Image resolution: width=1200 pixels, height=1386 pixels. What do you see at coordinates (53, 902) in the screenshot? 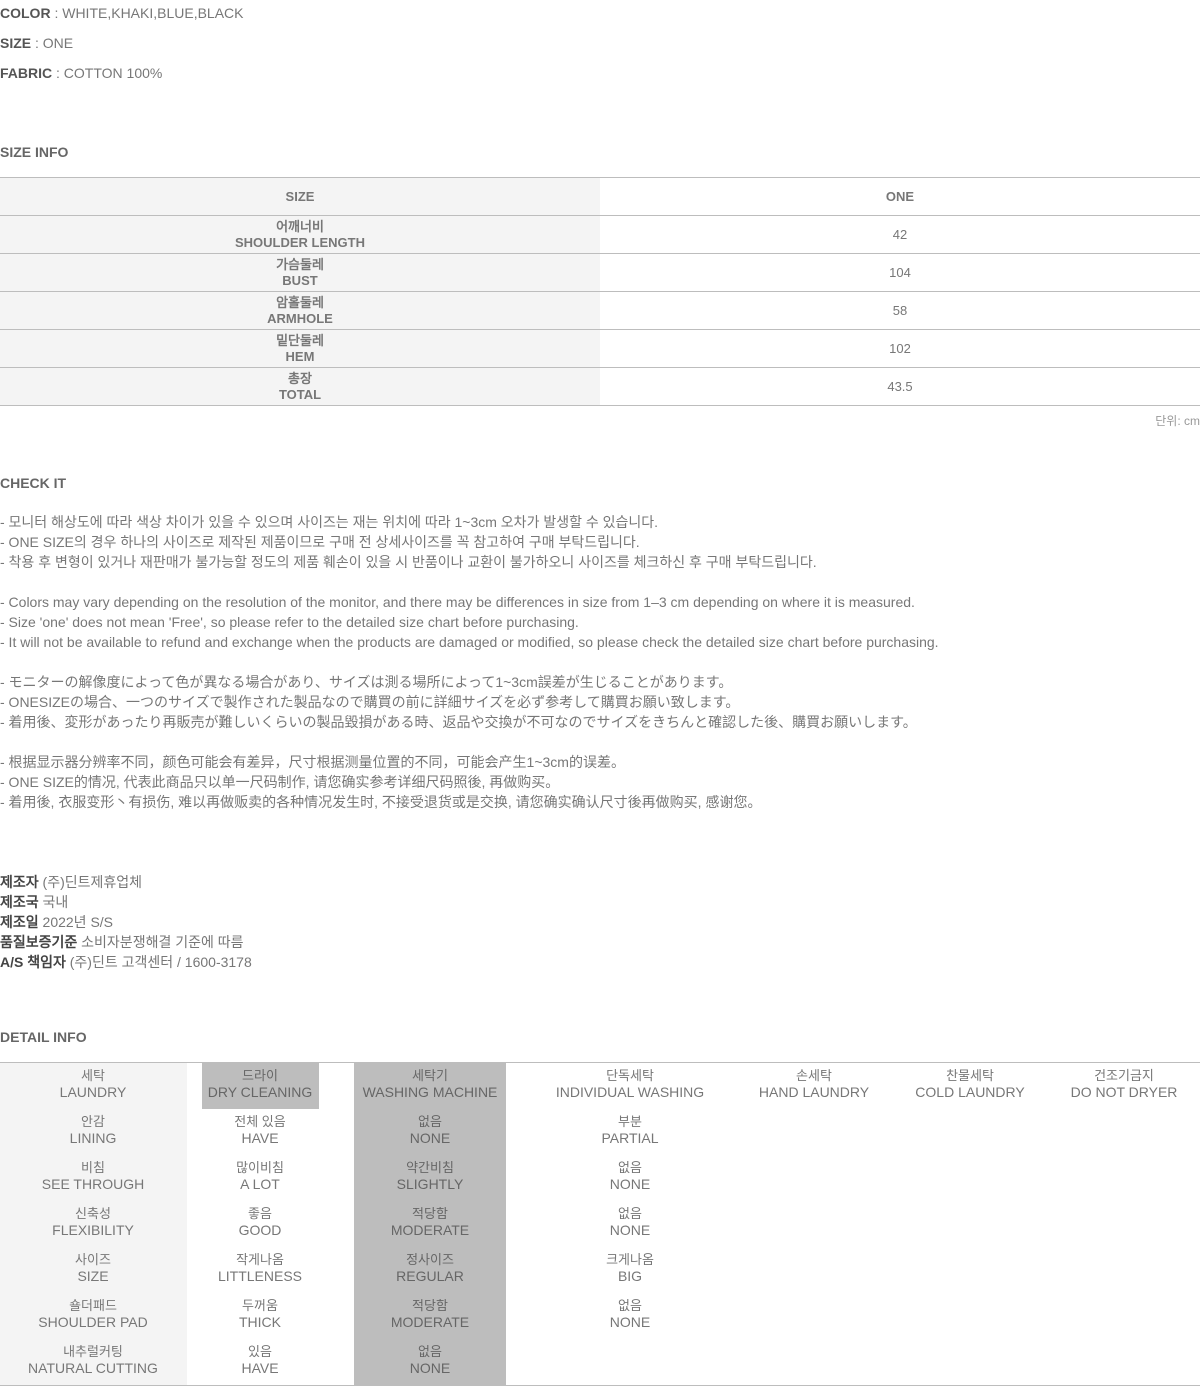
I see `maker-value: 국내` at bounding box center [53, 902].